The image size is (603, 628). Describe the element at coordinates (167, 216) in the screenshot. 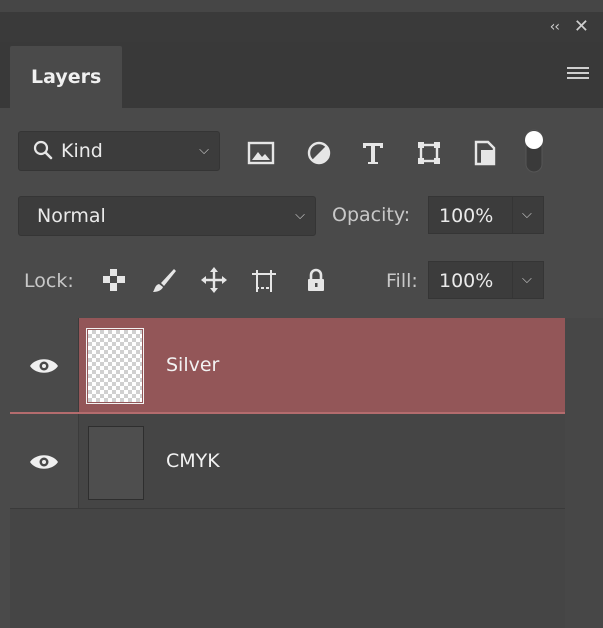

I see `blend-mode-select: Normal ⌵` at that location.